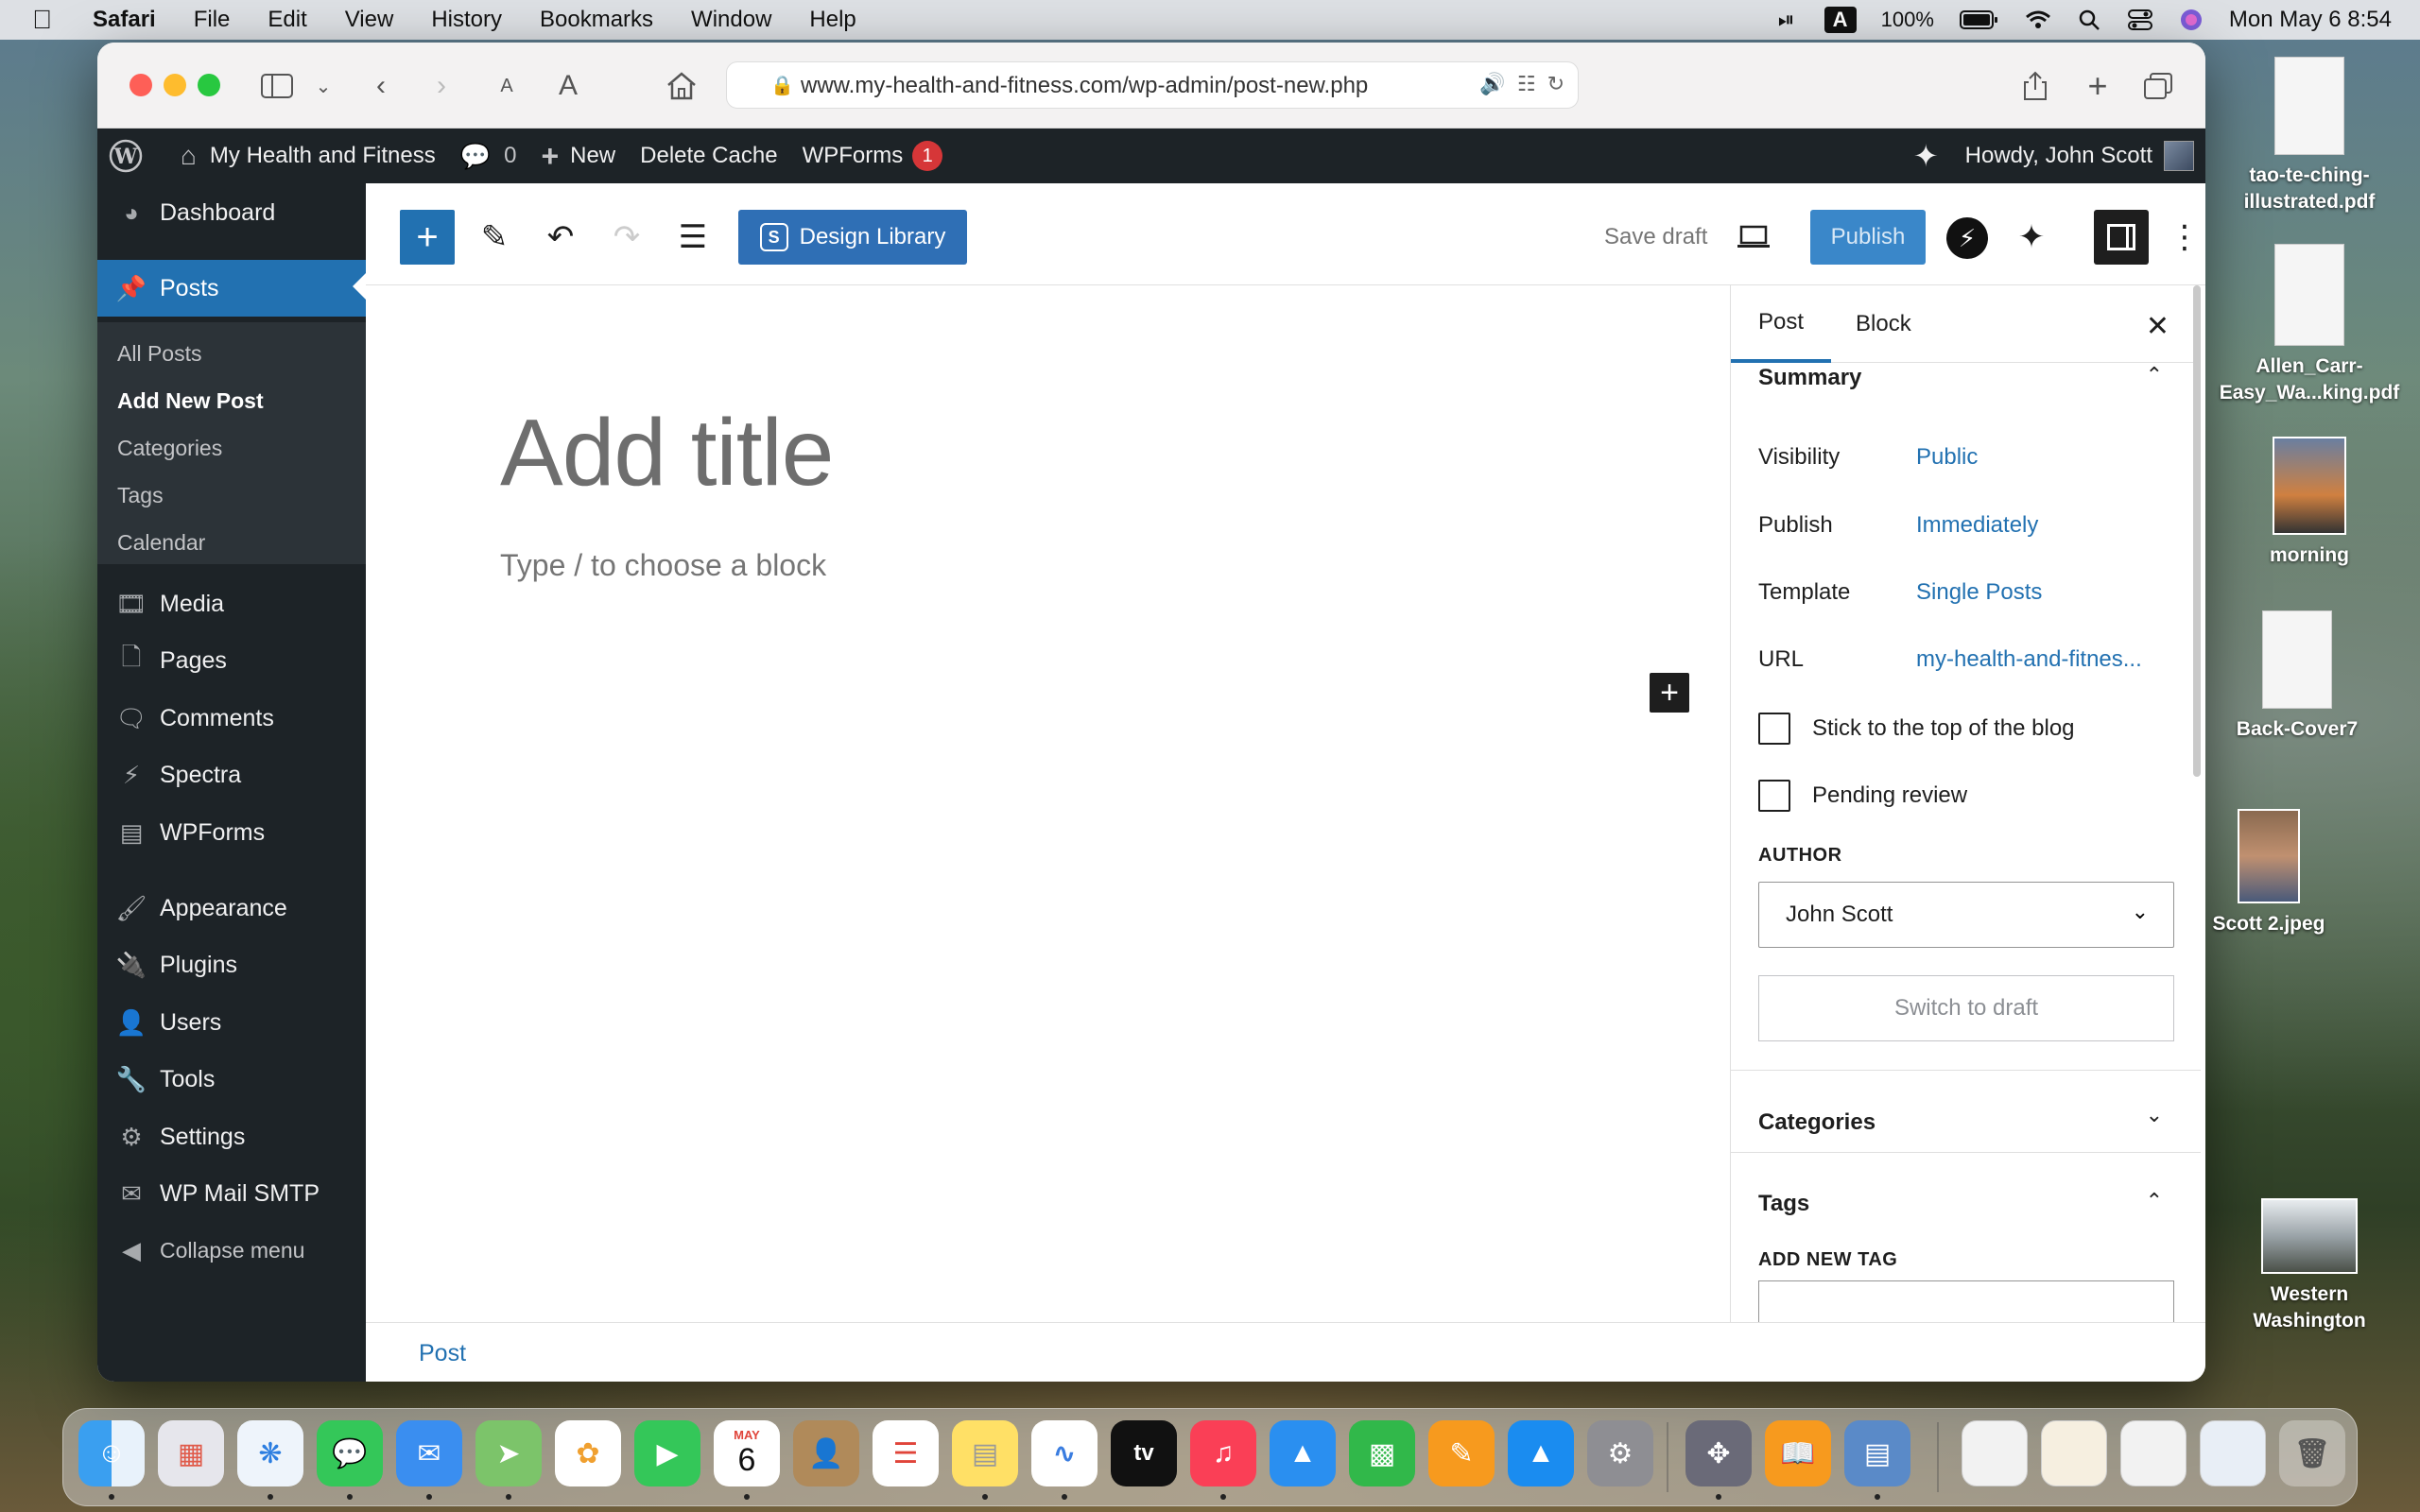  I want to click on sidebar-item-pages: 🗋 Pages, so click(231, 660).